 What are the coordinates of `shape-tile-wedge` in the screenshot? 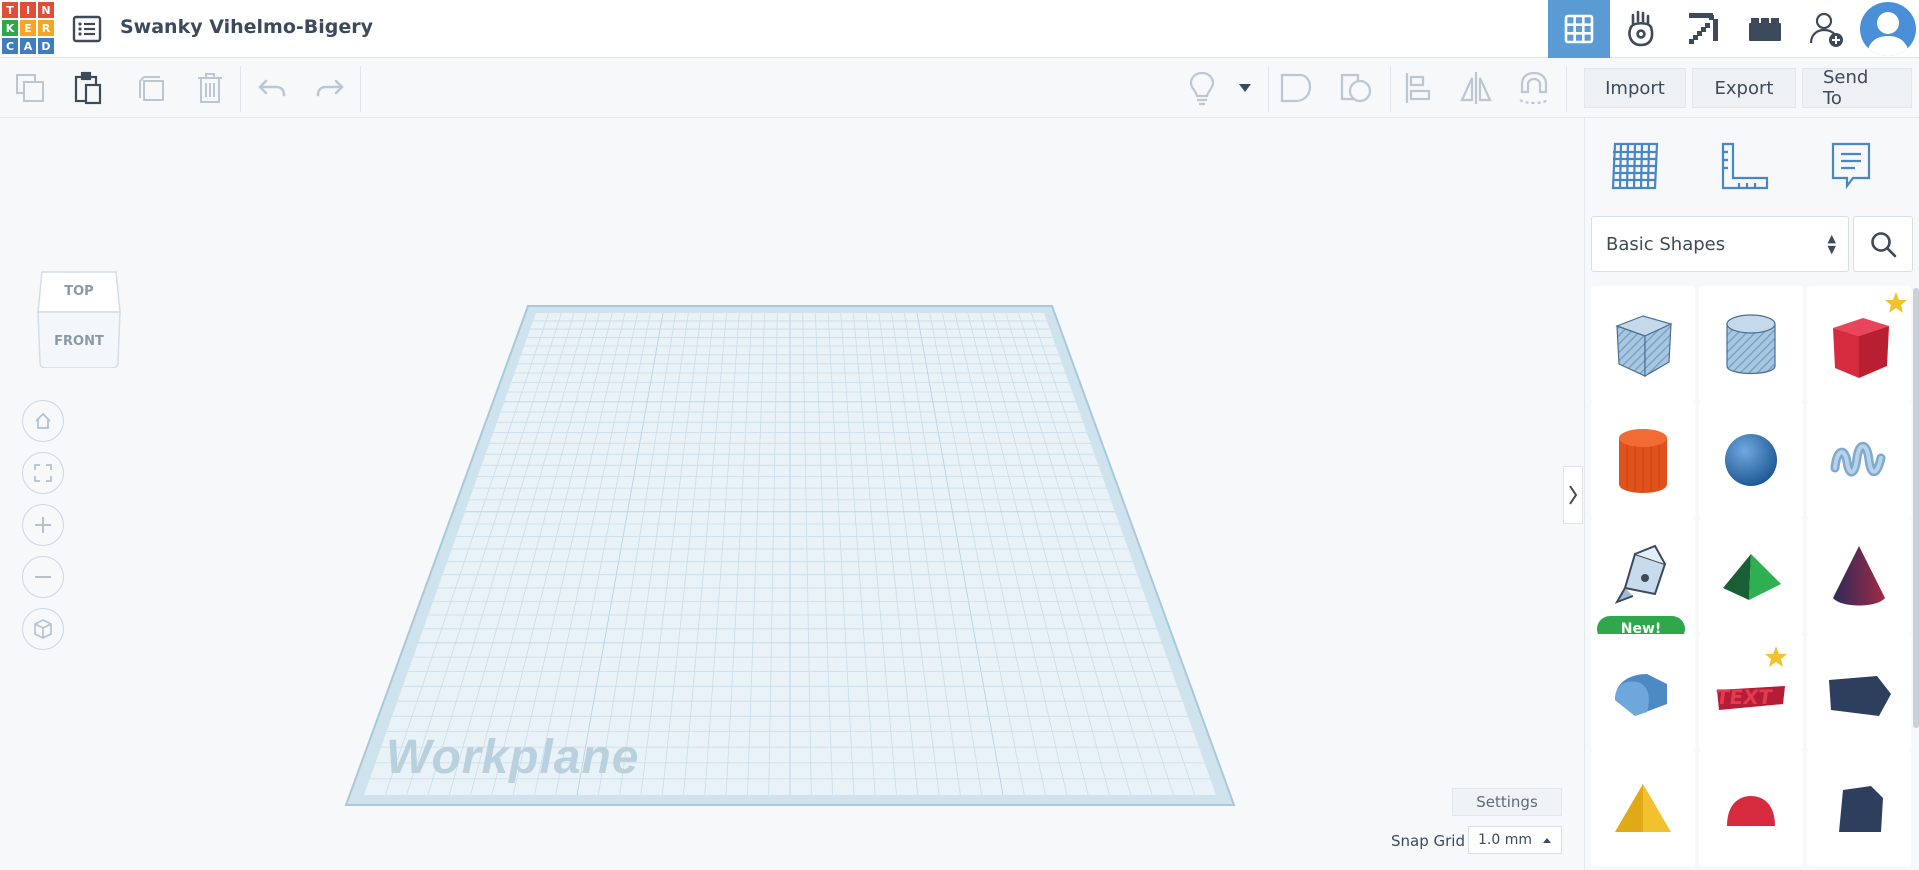 It's located at (1859, 692).